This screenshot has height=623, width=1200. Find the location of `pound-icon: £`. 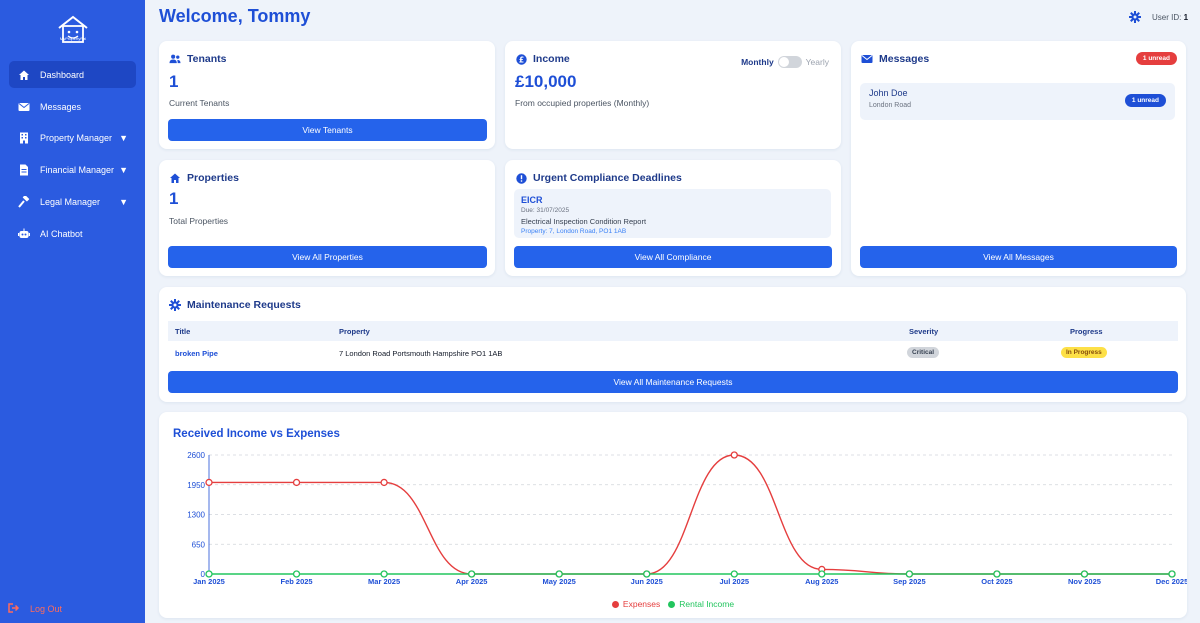

pound-icon: £ is located at coordinates (521, 59).